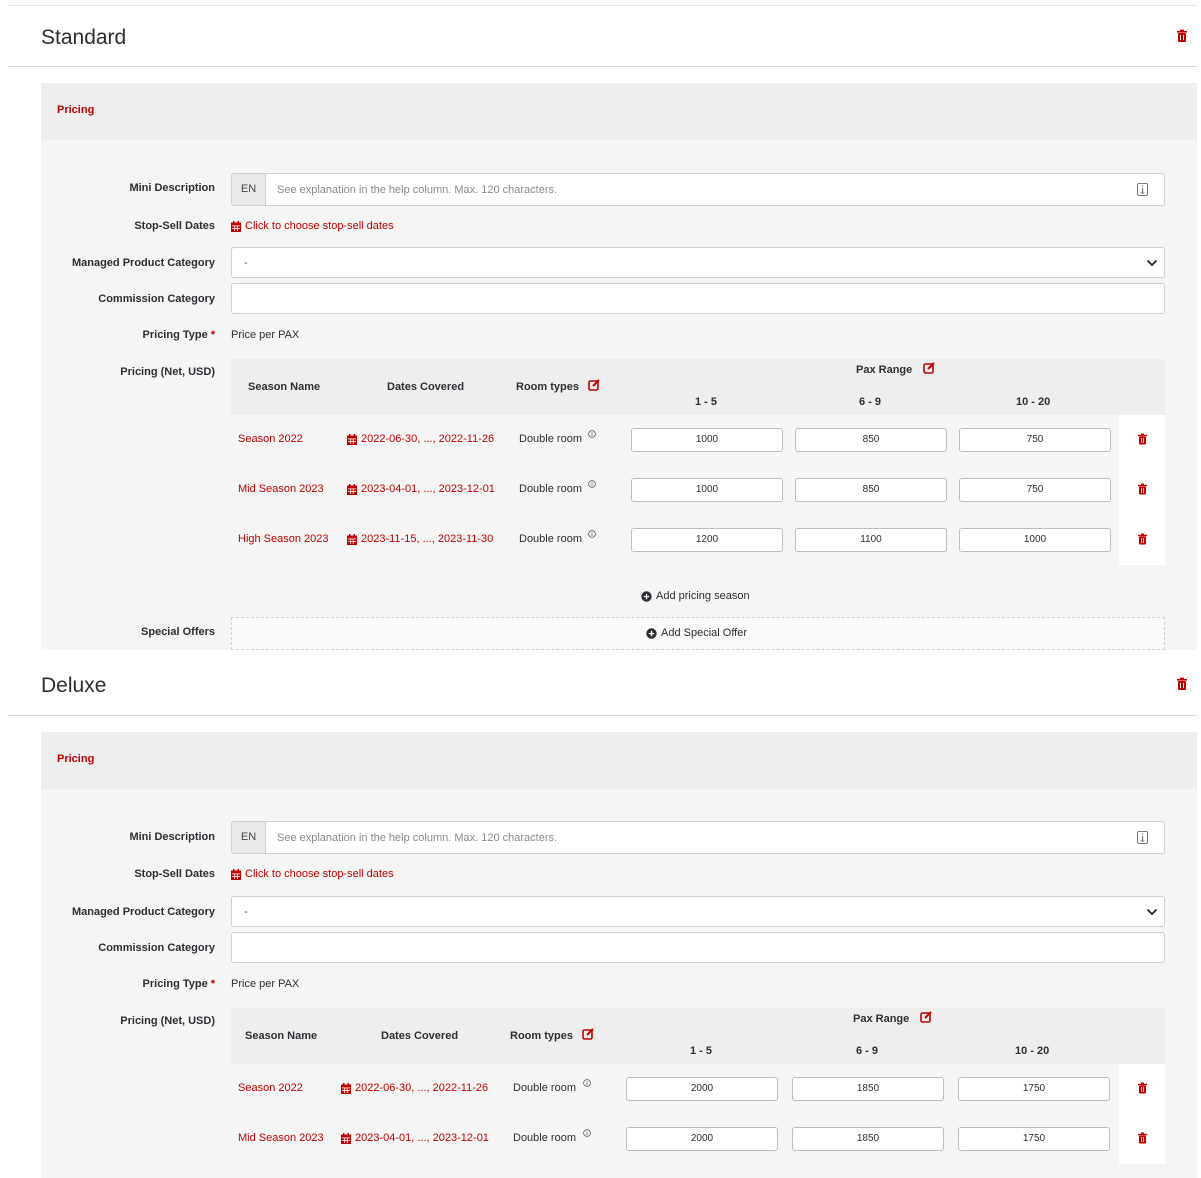 The width and height of the screenshot is (1201, 1178). What do you see at coordinates (602, 5) in the screenshot?
I see `top-divider` at bounding box center [602, 5].